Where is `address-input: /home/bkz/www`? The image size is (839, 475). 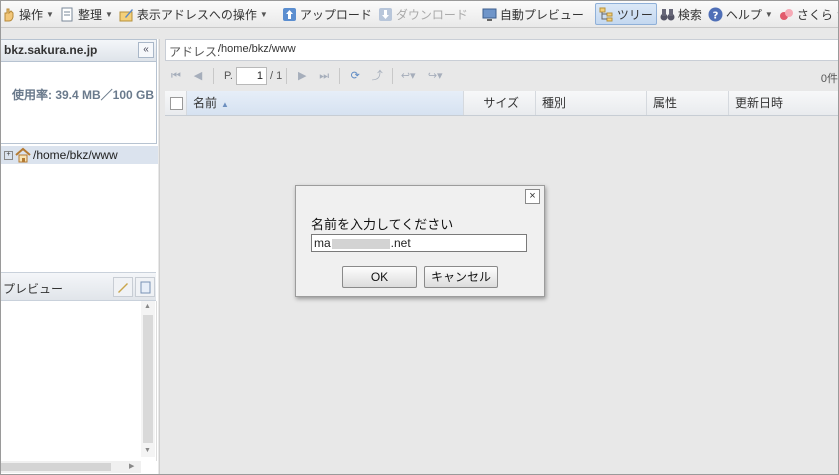
address-input: /home/bkz/www is located at coordinates (257, 49).